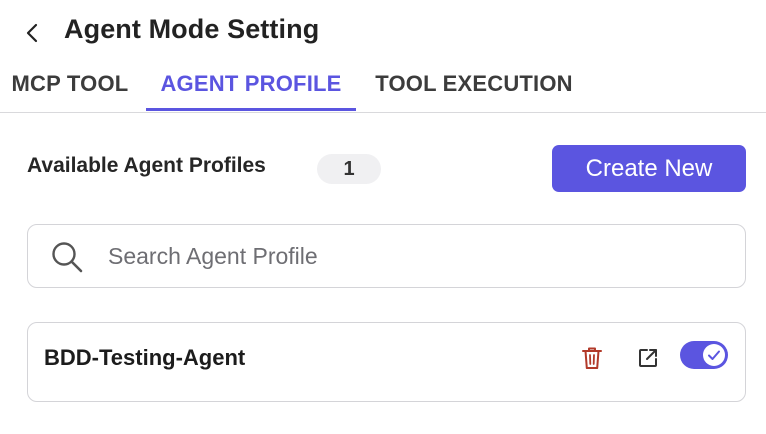 The width and height of the screenshot is (766, 434). I want to click on search-icon, so click(67, 257).